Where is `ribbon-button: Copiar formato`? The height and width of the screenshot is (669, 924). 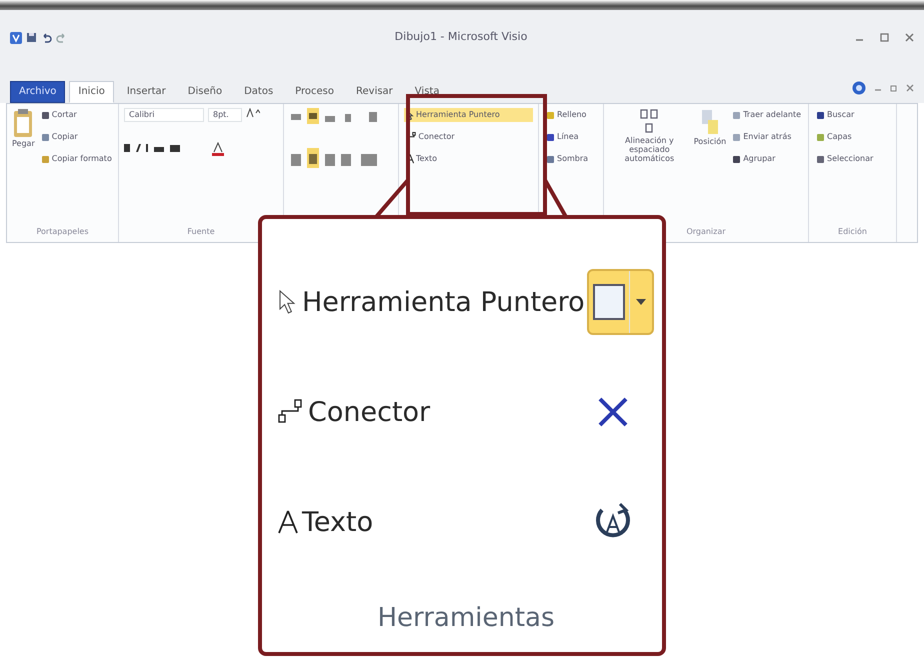
ribbon-button: Copiar formato is located at coordinates (76, 159).